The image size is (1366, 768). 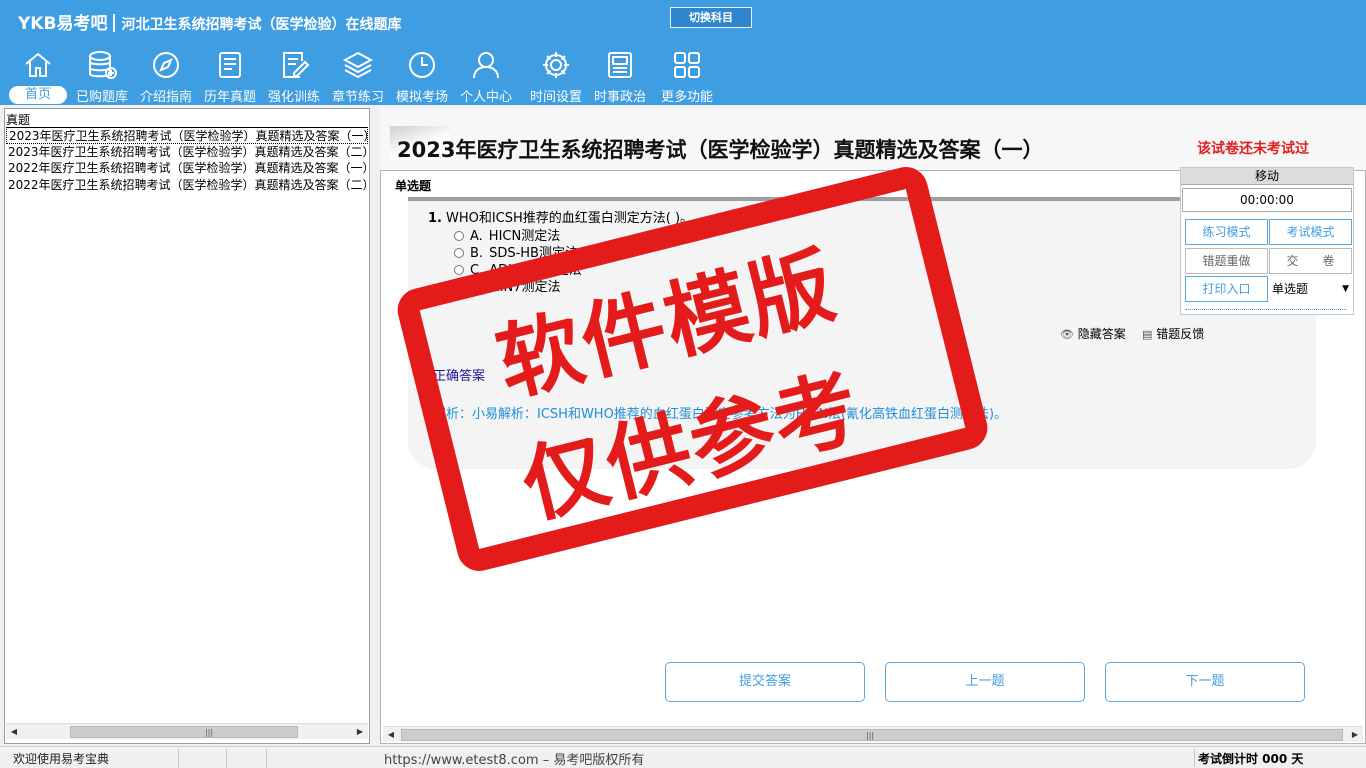 I want to click on hand-in-button: 交 卷, so click(x=1310, y=261).